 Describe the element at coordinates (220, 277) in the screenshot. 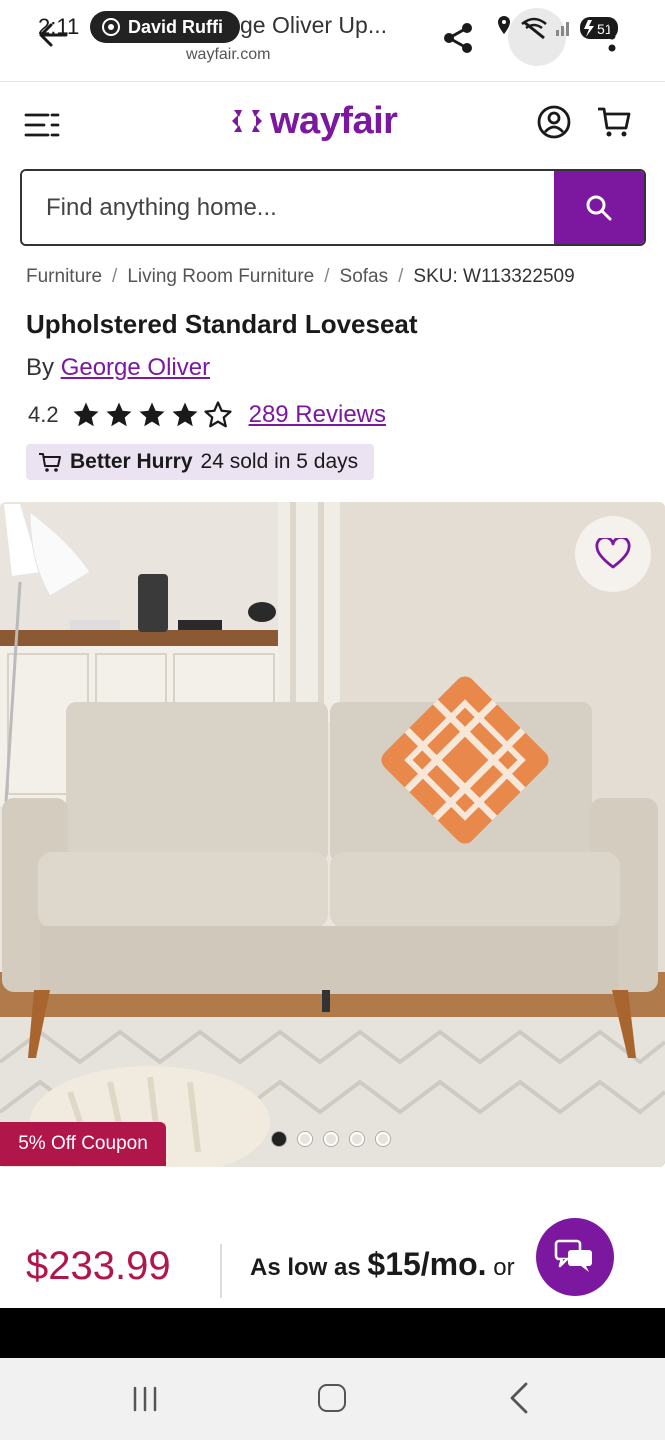

I see `breadcrumb-item-living-room: Living Room Furniture` at that location.